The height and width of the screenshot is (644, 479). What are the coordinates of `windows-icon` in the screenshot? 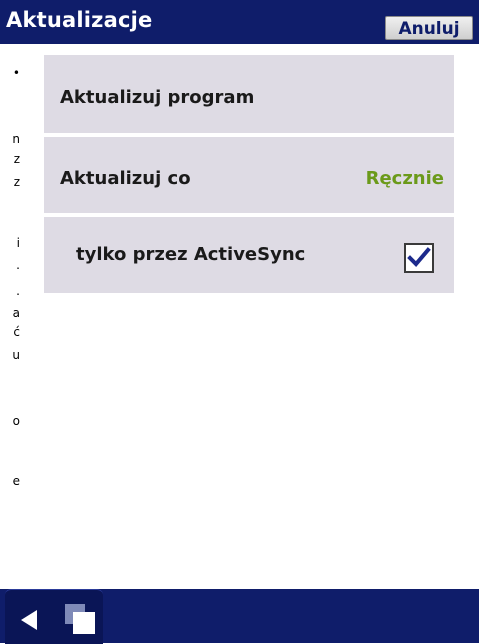 It's located at (80, 619).